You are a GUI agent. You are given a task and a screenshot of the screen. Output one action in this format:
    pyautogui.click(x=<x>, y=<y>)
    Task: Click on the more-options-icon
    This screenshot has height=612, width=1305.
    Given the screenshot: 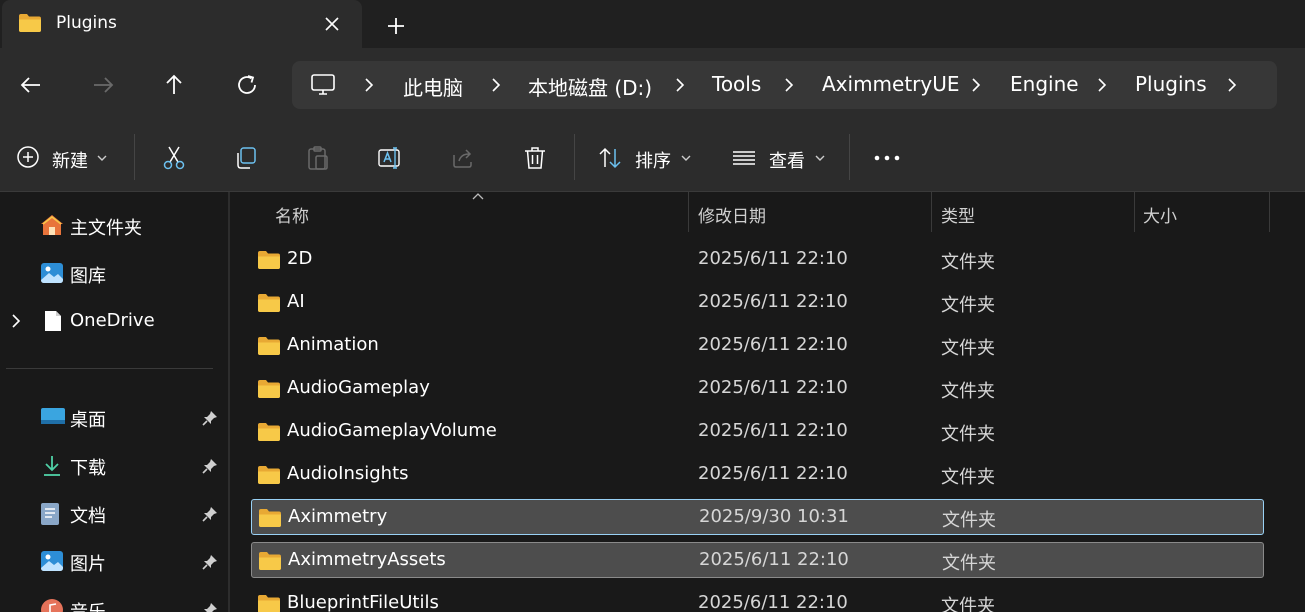 What is the action you would take?
    pyautogui.click(x=888, y=158)
    